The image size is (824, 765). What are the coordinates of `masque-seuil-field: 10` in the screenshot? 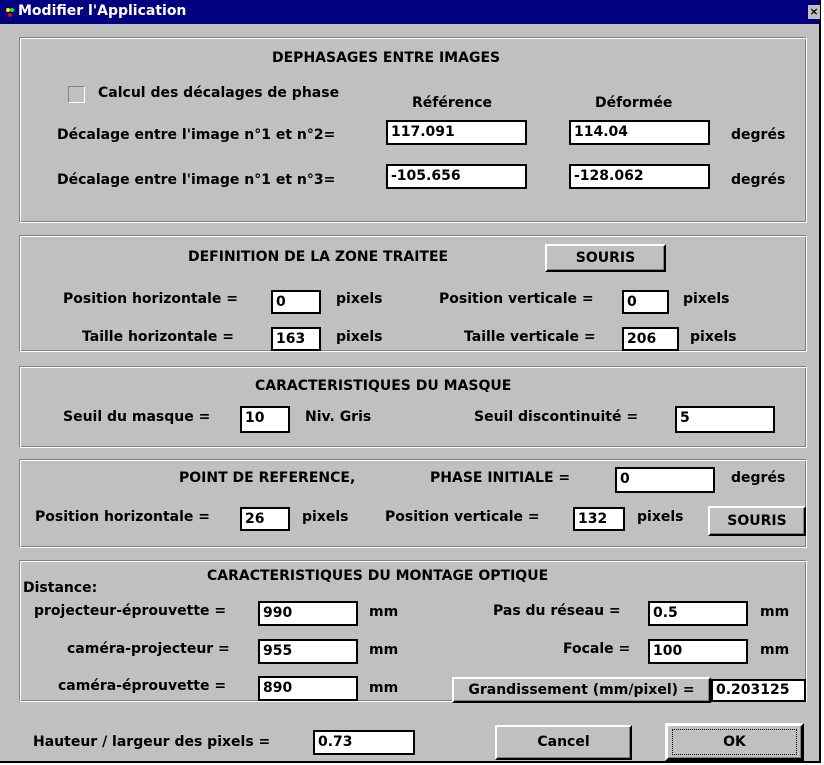 It's located at (265, 419).